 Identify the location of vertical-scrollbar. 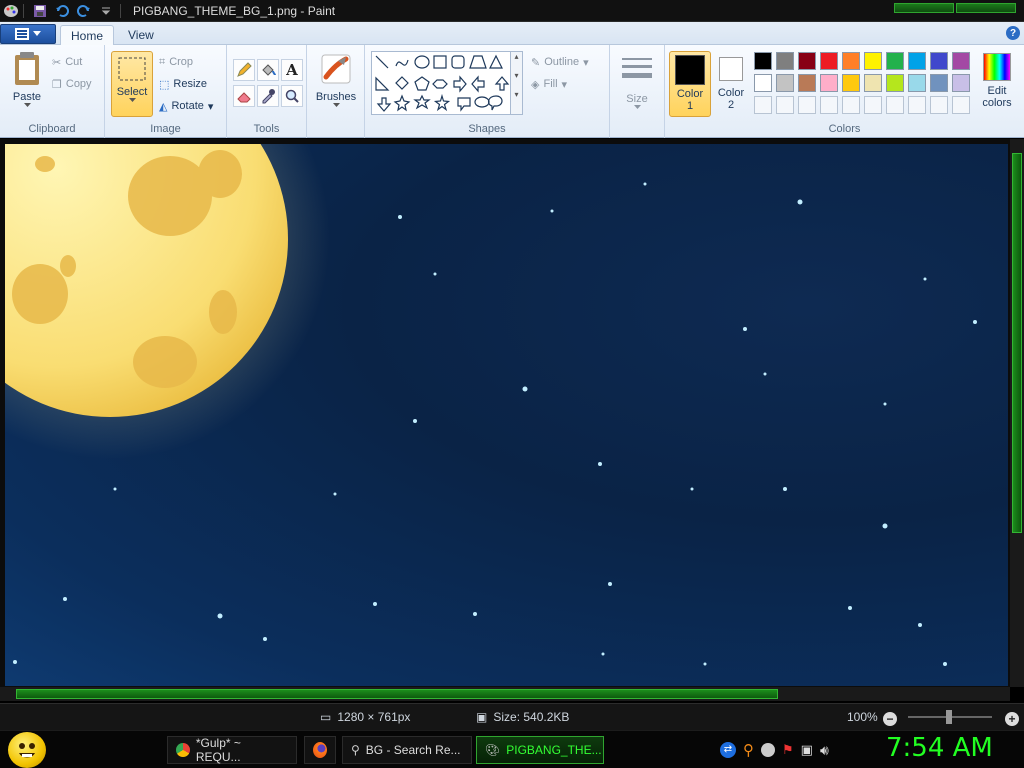
(1017, 413).